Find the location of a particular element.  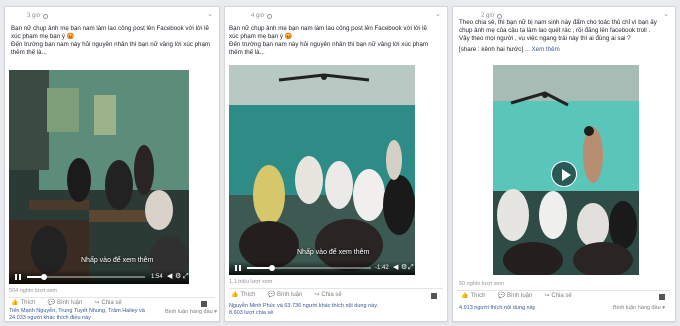

post-timestamp: 4 giờ is located at coordinates (261, 16).